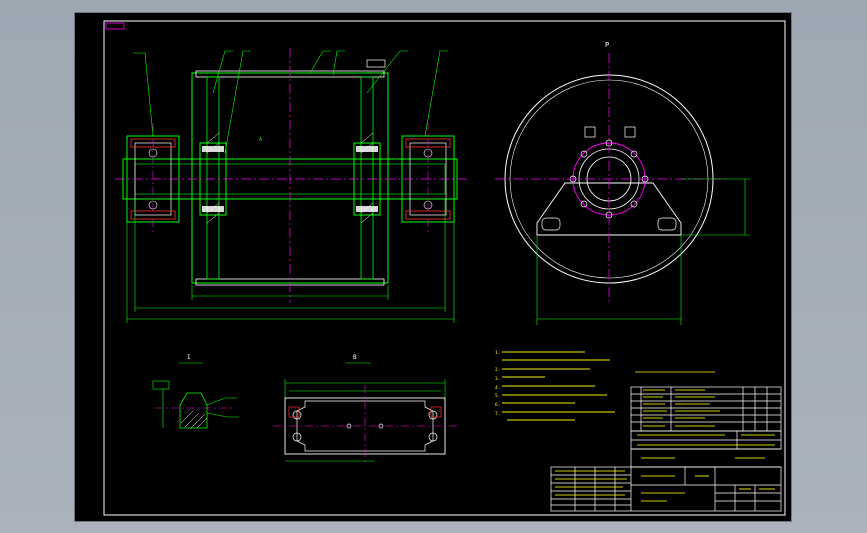  What do you see at coordinates (643, 251) in the screenshot?
I see `side-dimension-lines` at bounding box center [643, 251].